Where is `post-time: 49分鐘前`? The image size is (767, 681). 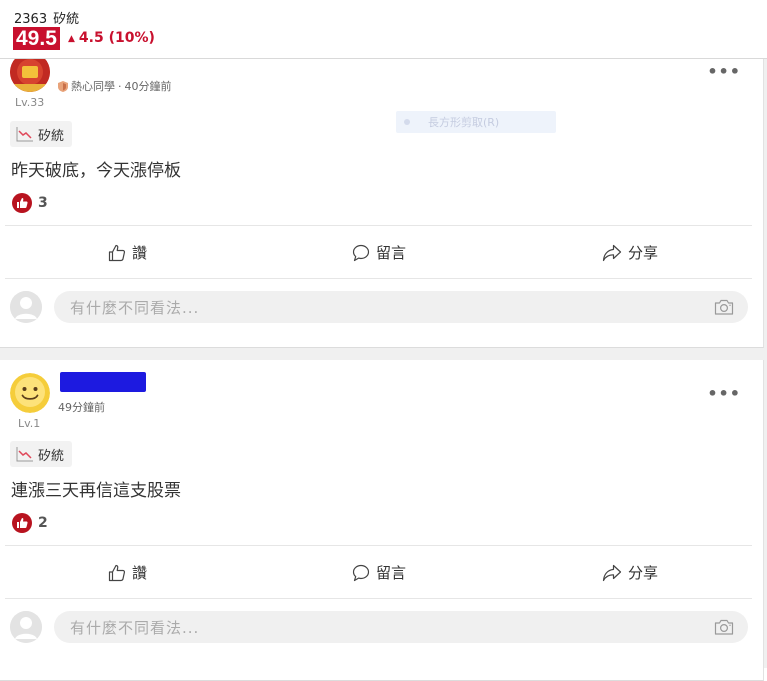 post-time: 49分鐘前 is located at coordinates (81, 407).